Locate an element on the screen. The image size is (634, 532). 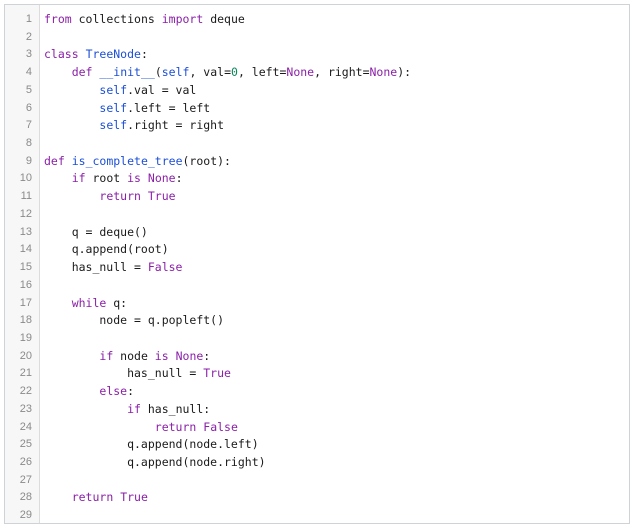
name-token: TreeNode is located at coordinates (113, 54).